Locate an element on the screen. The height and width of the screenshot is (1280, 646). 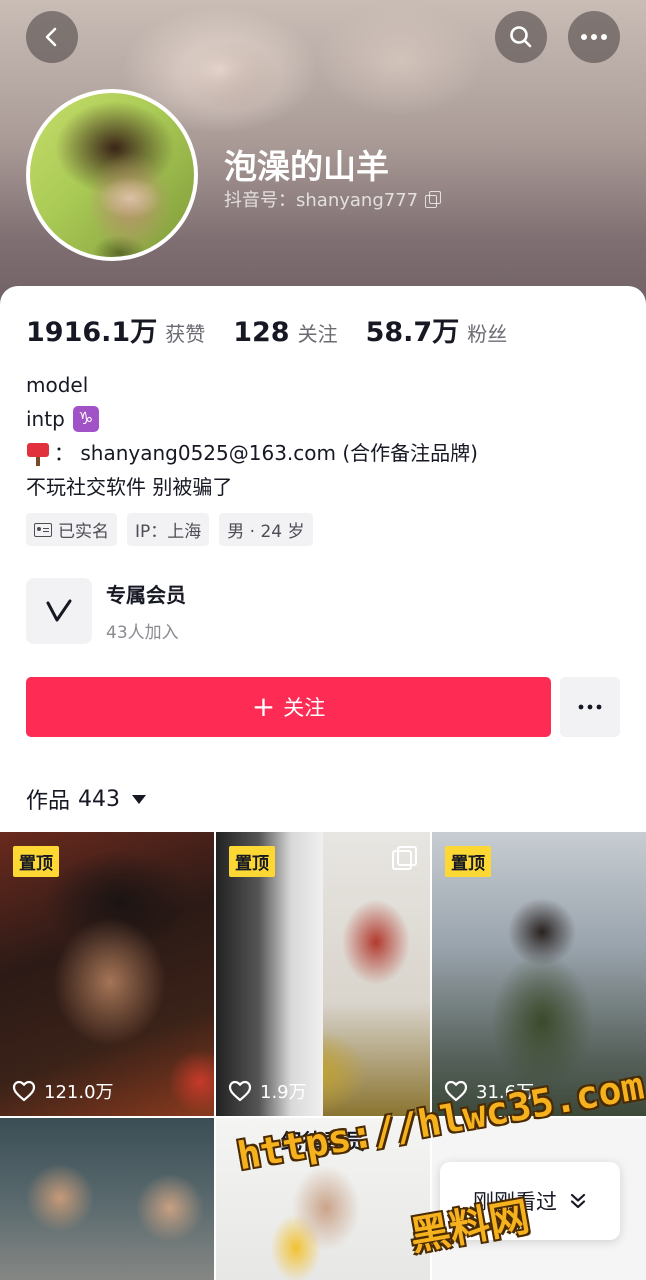
stat-following-label: 关注 is located at coordinates (317, 334).